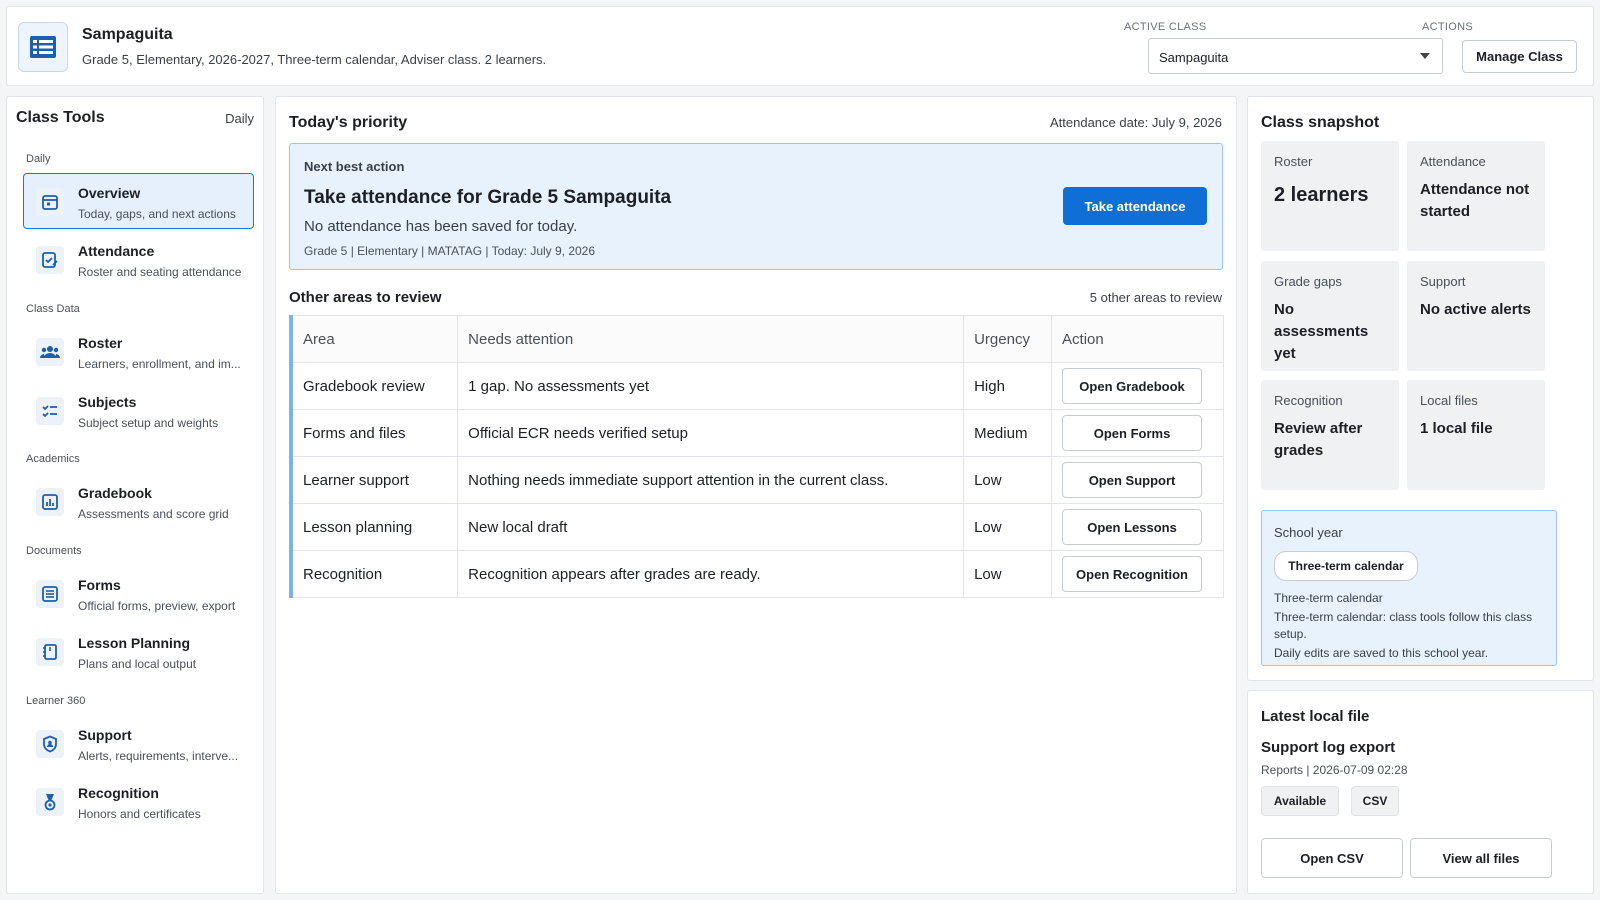  Describe the element at coordinates (50, 352) in the screenshot. I see `people-icon` at that location.